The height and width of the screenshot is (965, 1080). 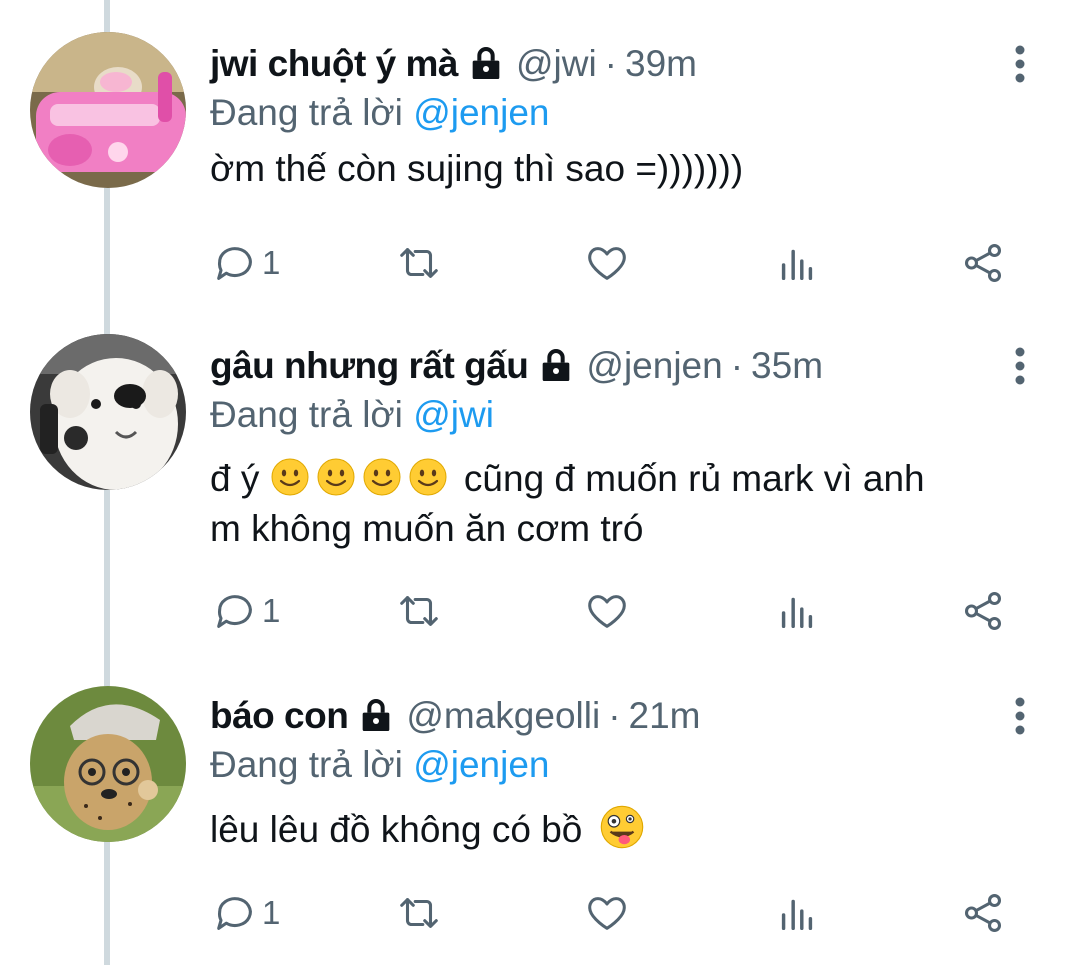 I want to click on tweet-text-line-2: m không muốn ăn cơm tró, so click(x=427, y=528).